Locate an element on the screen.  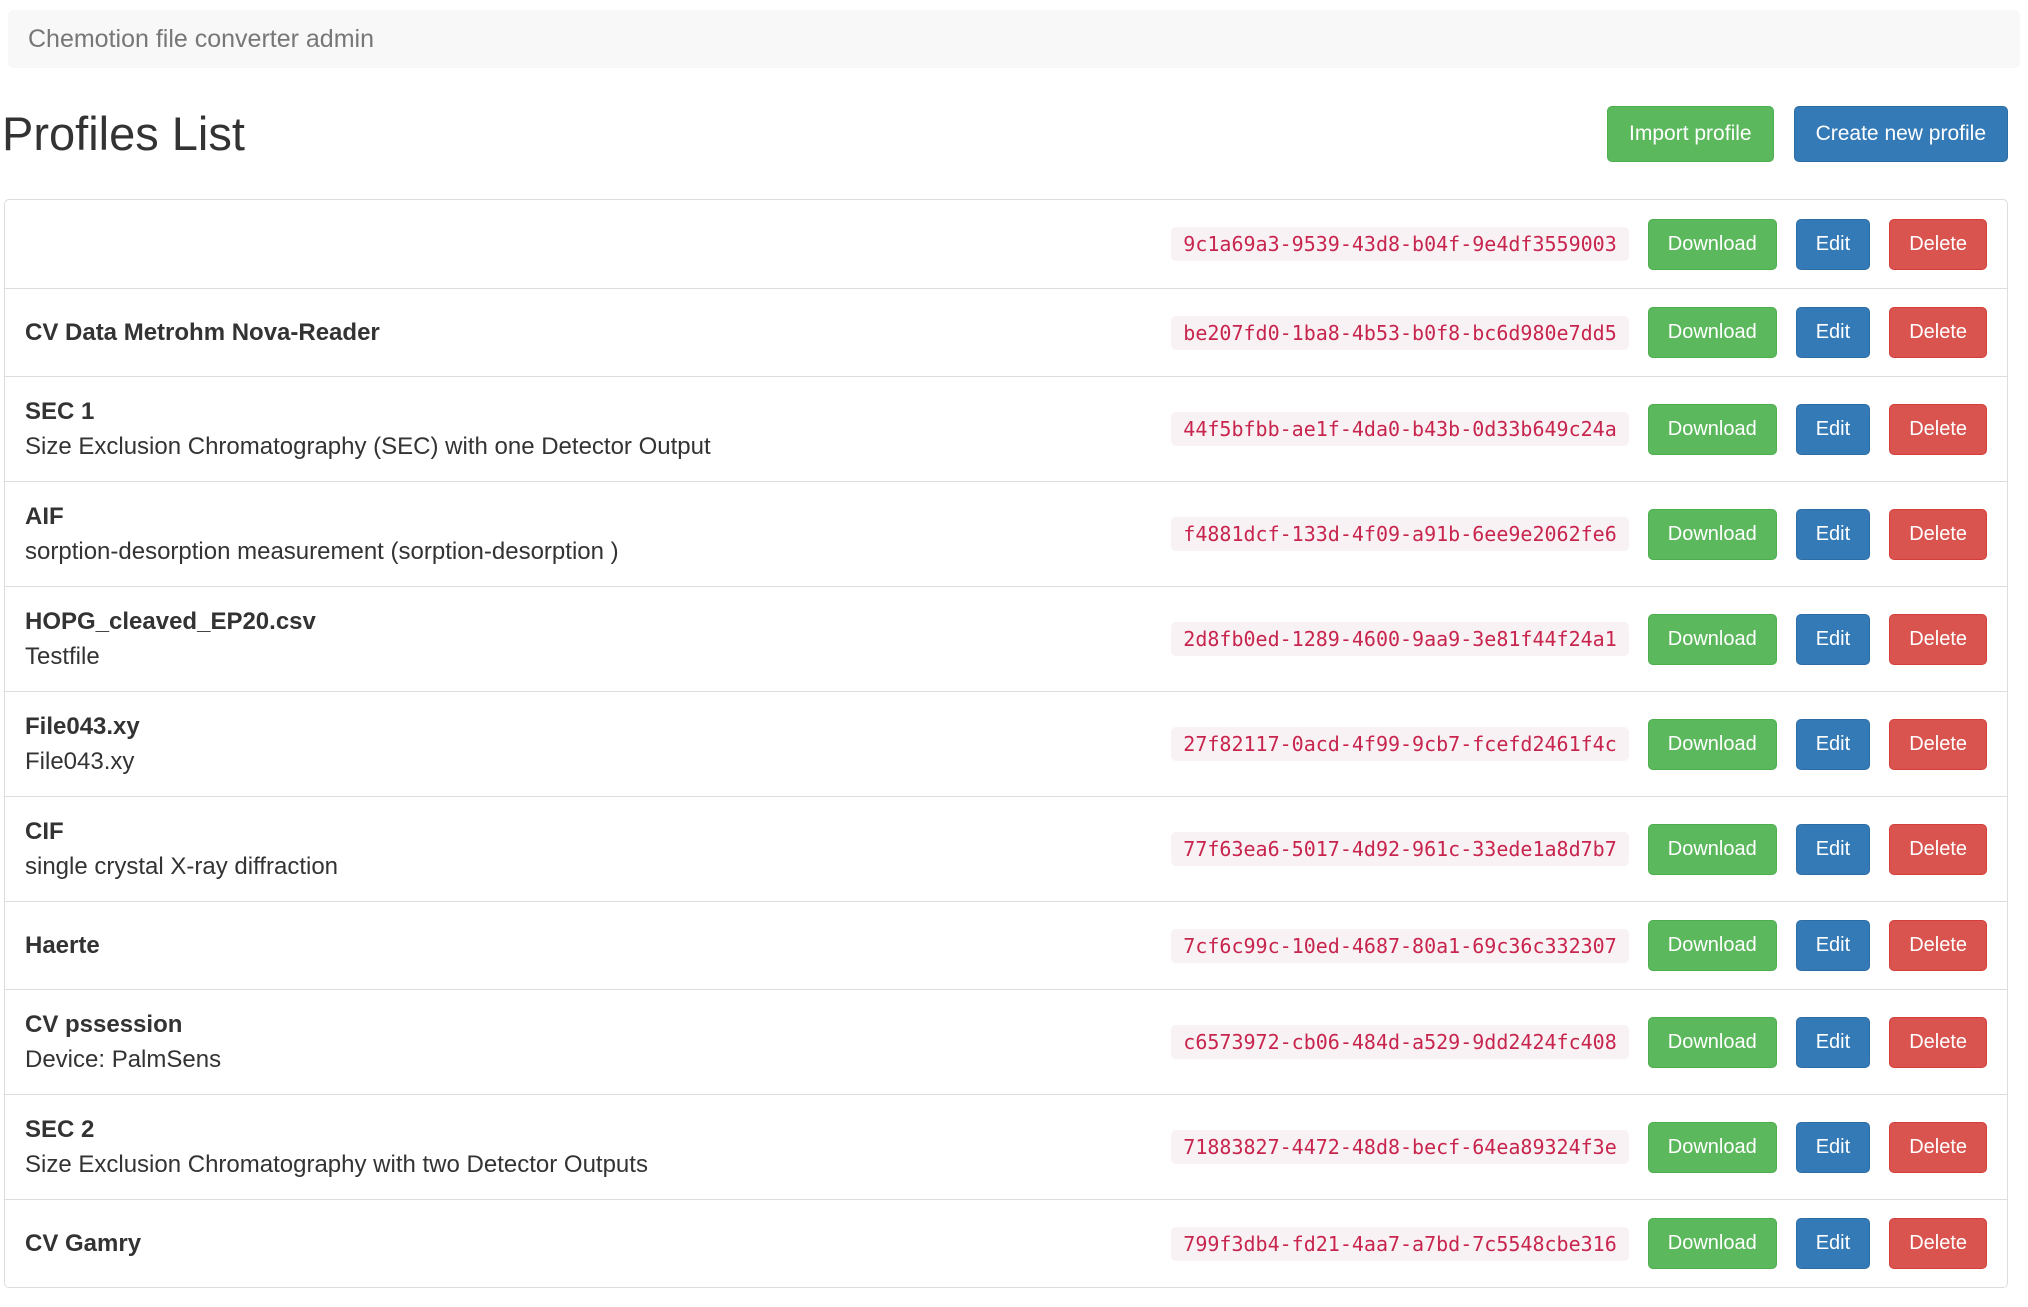
page-title: Profiles List is located at coordinates (123, 134).